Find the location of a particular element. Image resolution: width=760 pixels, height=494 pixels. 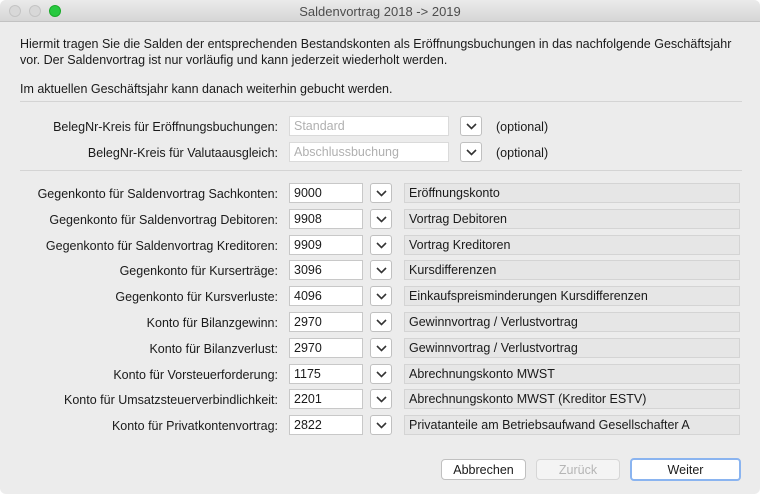

beleg-eroeffnung-field: Standard is located at coordinates (369, 126).